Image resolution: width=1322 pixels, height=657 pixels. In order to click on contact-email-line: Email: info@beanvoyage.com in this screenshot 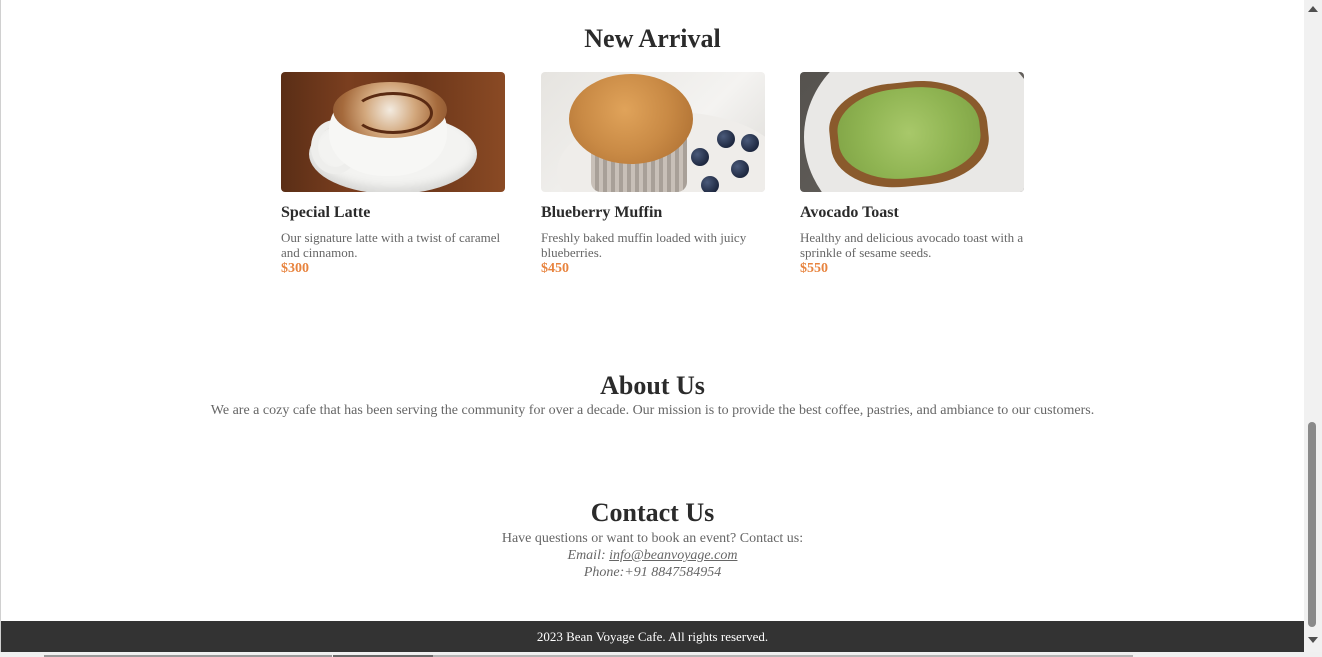, I will do `click(652, 555)`.